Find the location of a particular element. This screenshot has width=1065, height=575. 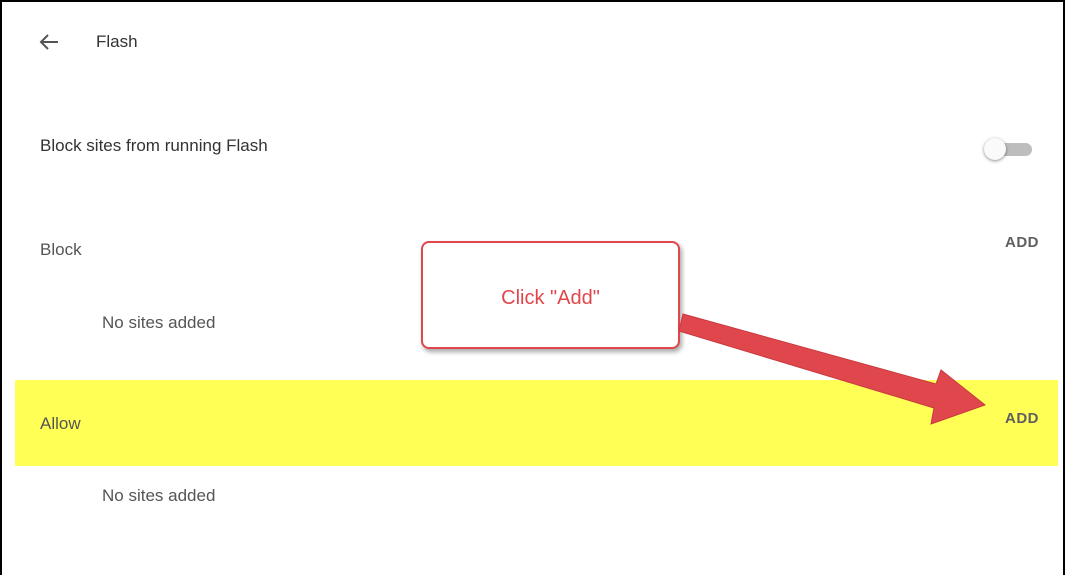

block-add-button: ADD is located at coordinates (1022, 242).